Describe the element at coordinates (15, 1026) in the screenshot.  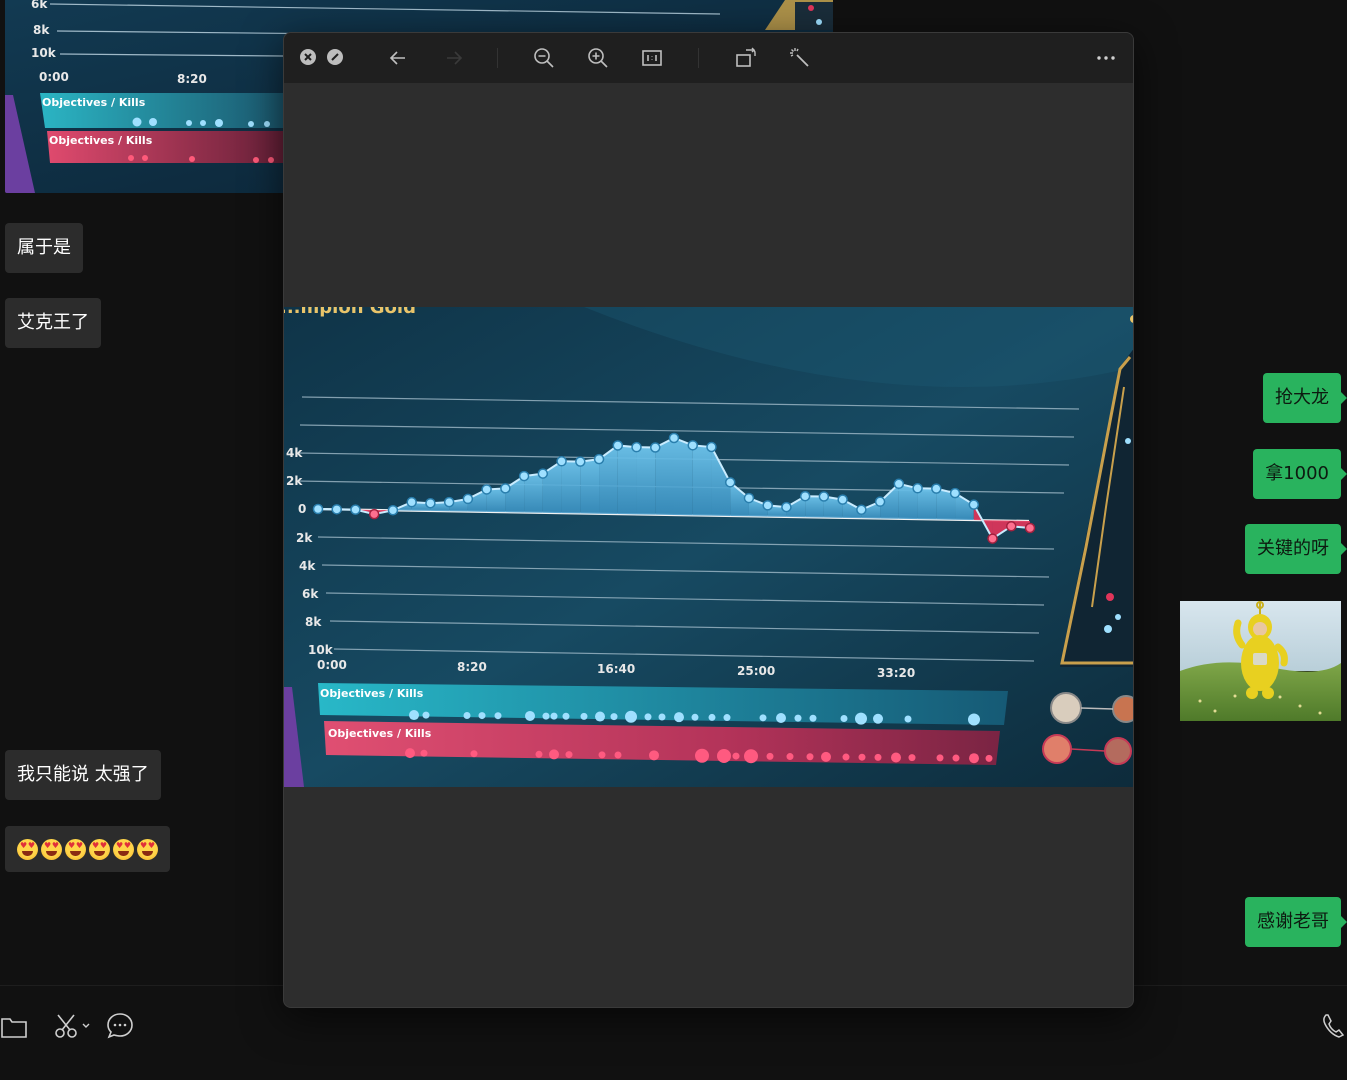
I see `folder-icon` at that location.